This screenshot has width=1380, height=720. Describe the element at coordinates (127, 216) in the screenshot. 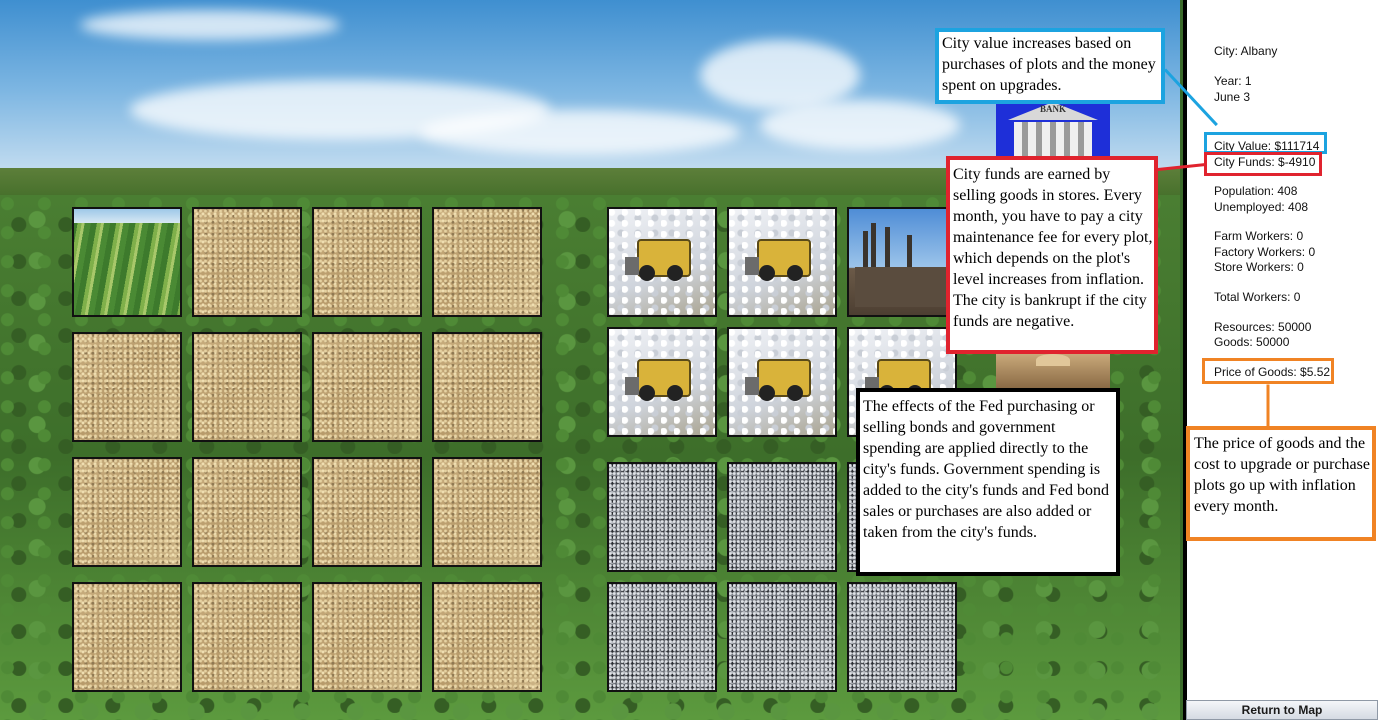

I see `farm-sky` at that location.